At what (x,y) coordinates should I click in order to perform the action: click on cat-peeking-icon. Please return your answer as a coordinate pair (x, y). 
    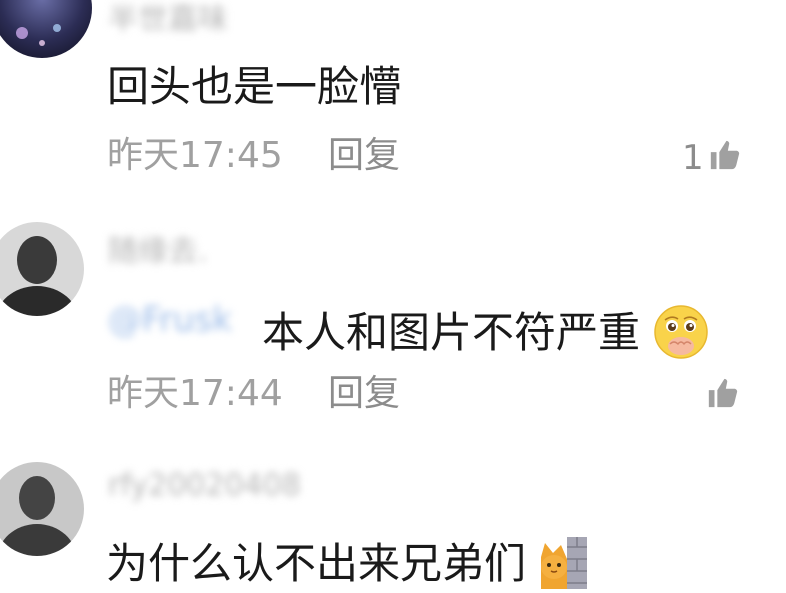
    Looking at the image, I should click on (563, 565).